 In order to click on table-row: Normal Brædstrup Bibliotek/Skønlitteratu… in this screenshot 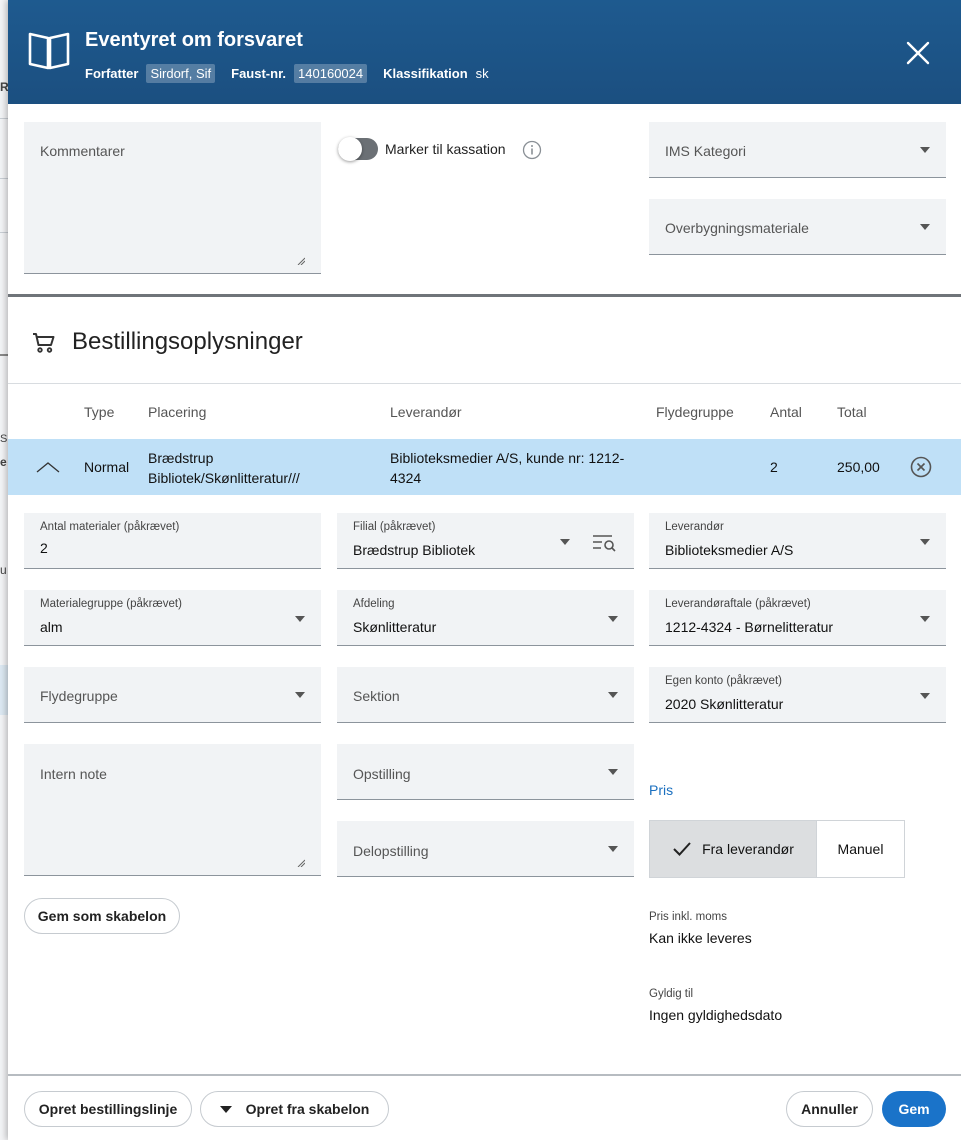, I will do `click(484, 467)`.